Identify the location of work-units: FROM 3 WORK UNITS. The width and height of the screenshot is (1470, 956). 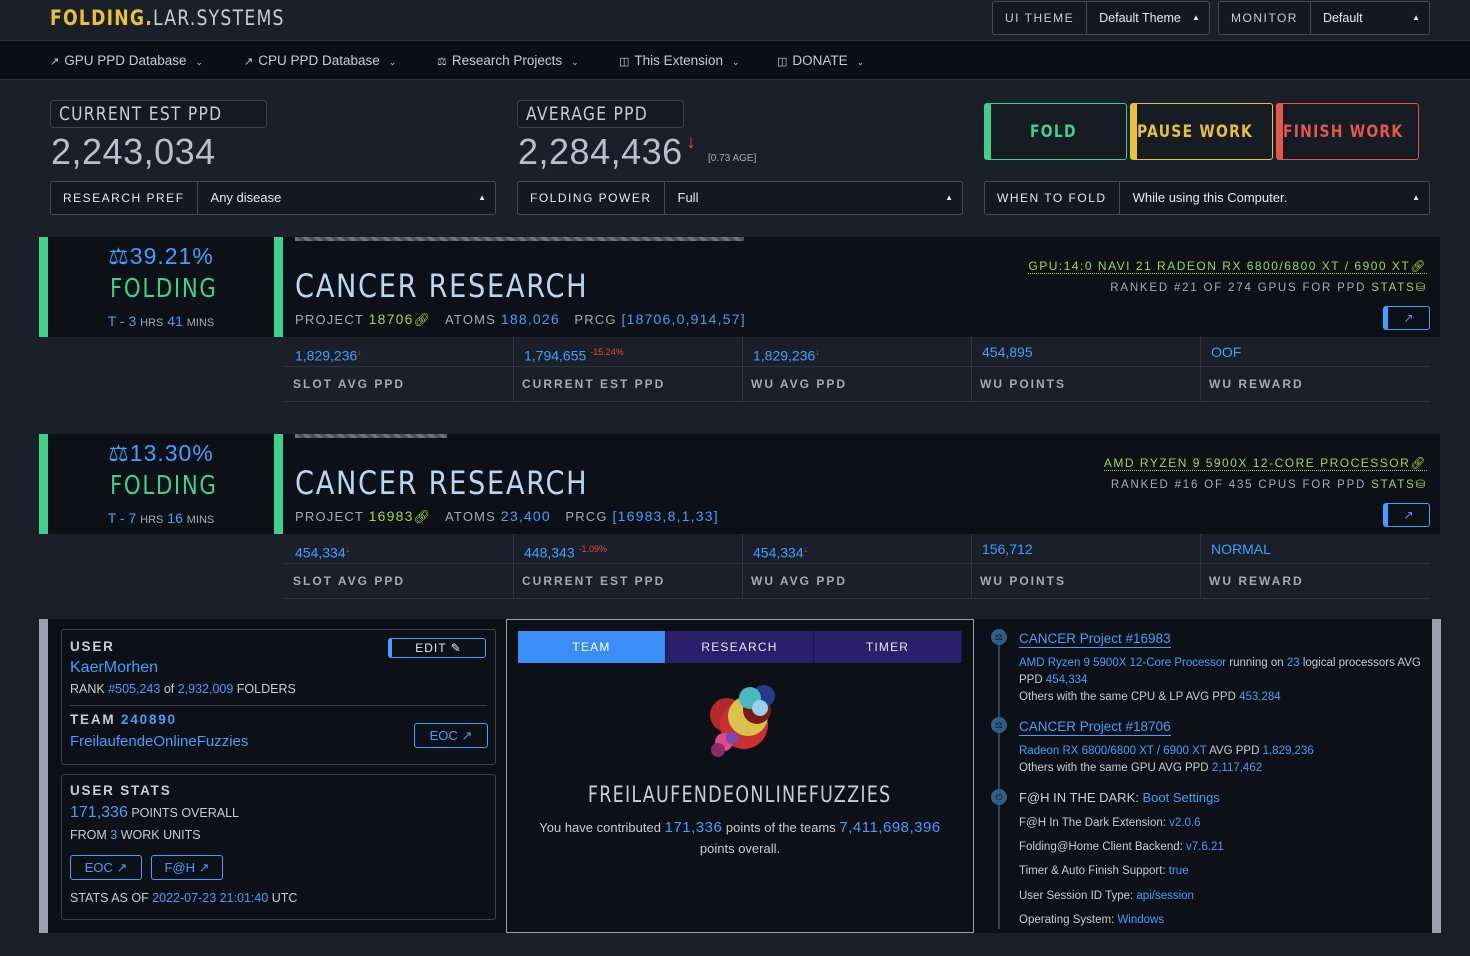
(135, 835).